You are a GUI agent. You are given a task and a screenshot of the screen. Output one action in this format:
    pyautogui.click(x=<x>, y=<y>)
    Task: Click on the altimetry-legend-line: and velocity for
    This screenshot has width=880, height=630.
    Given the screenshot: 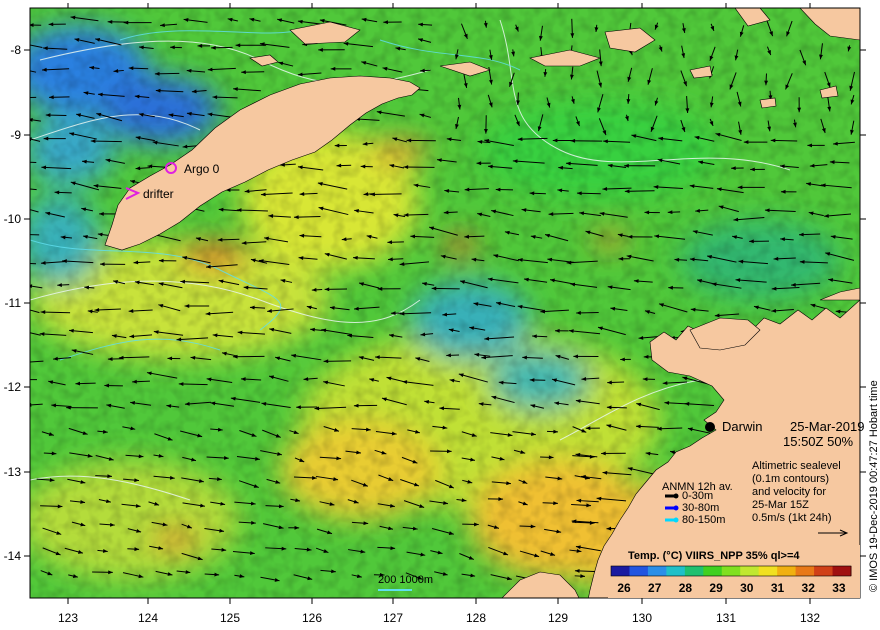 What is the action you would take?
    pyautogui.click(x=789, y=492)
    